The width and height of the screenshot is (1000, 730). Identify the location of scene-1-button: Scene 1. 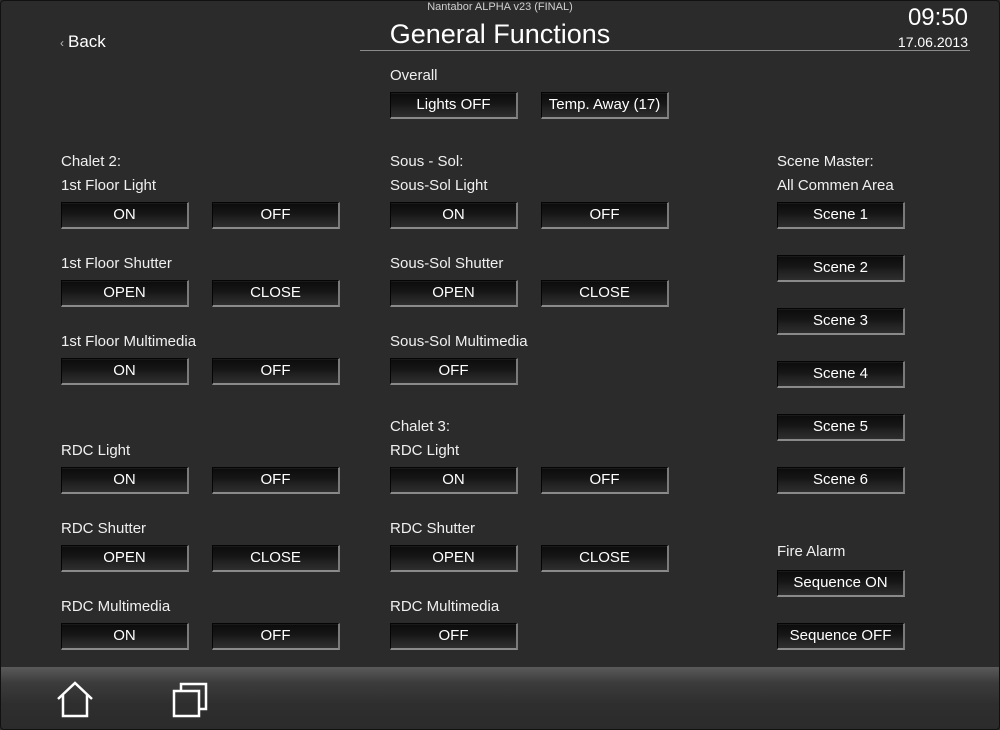
(841, 215).